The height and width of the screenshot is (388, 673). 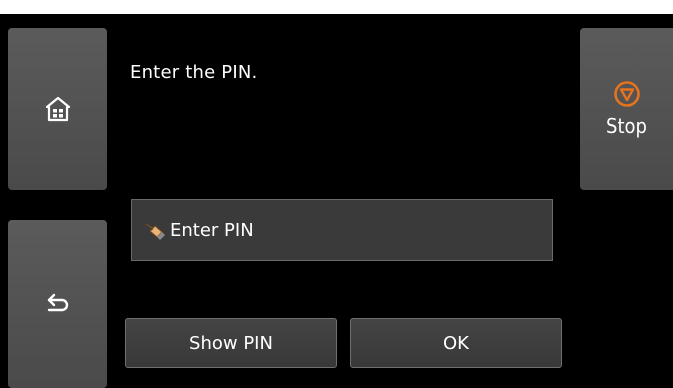 I want to click on stop-label: Stop, so click(x=626, y=126).